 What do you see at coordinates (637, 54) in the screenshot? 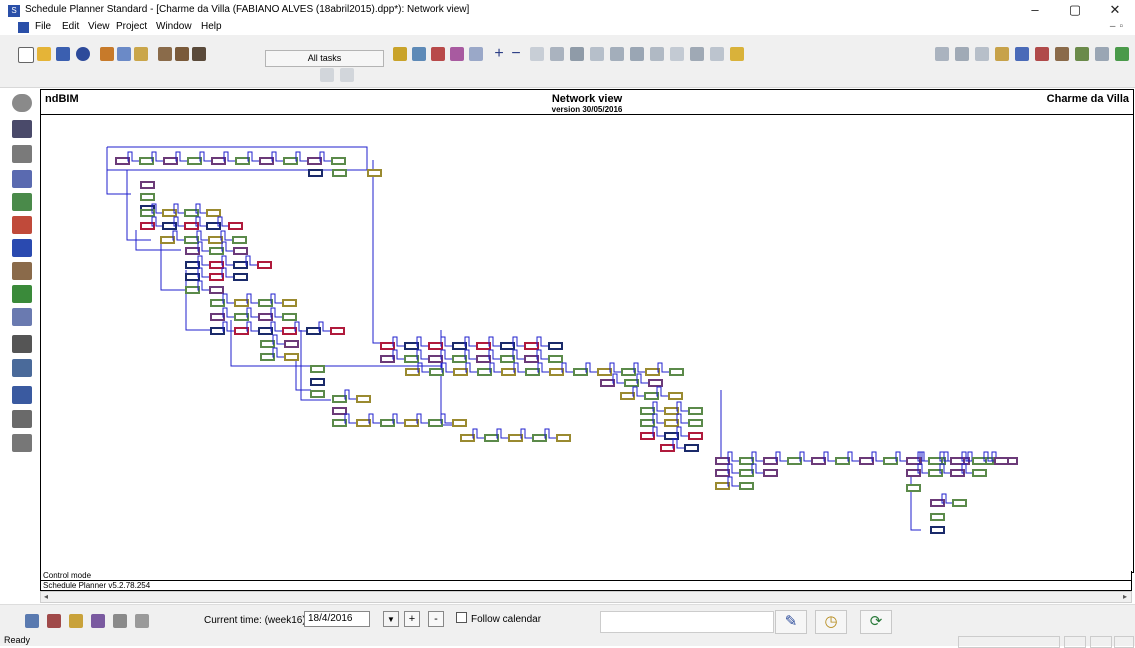
I see `filter-icon` at bounding box center [637, 54].